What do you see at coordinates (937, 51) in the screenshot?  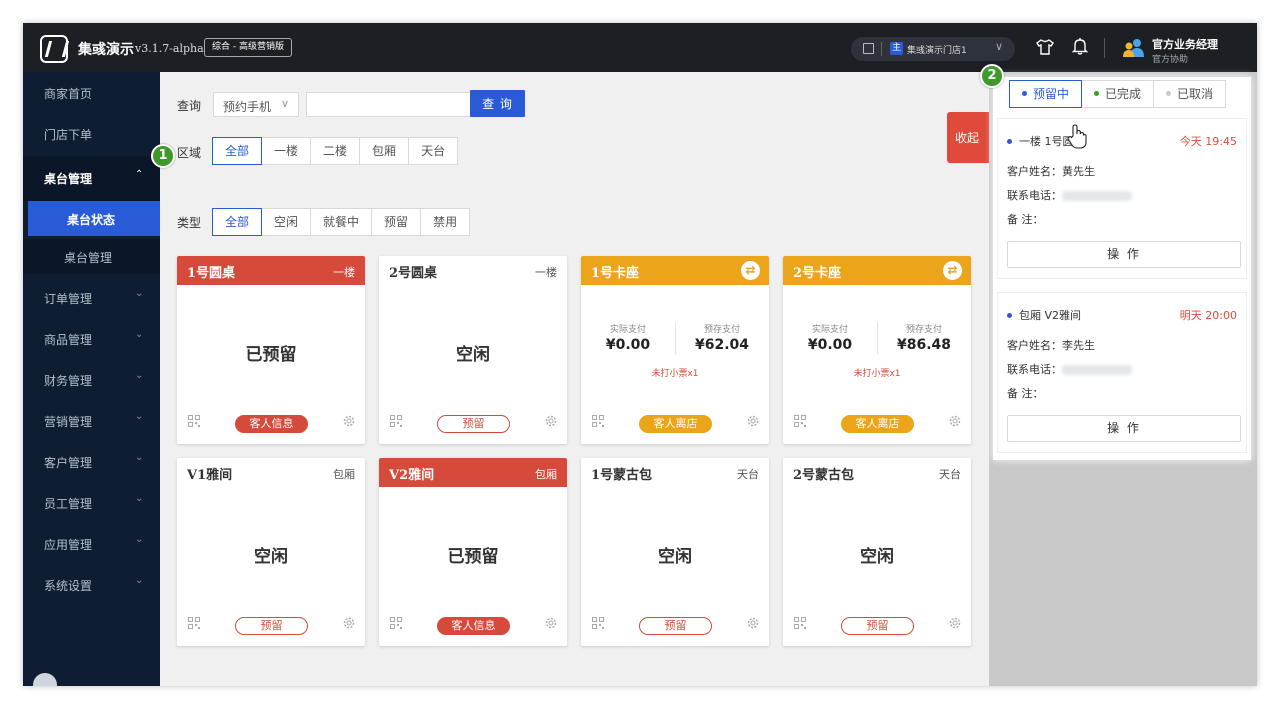 I see `store-name: 集彧演示门店1` at bounding box center [937, 51].